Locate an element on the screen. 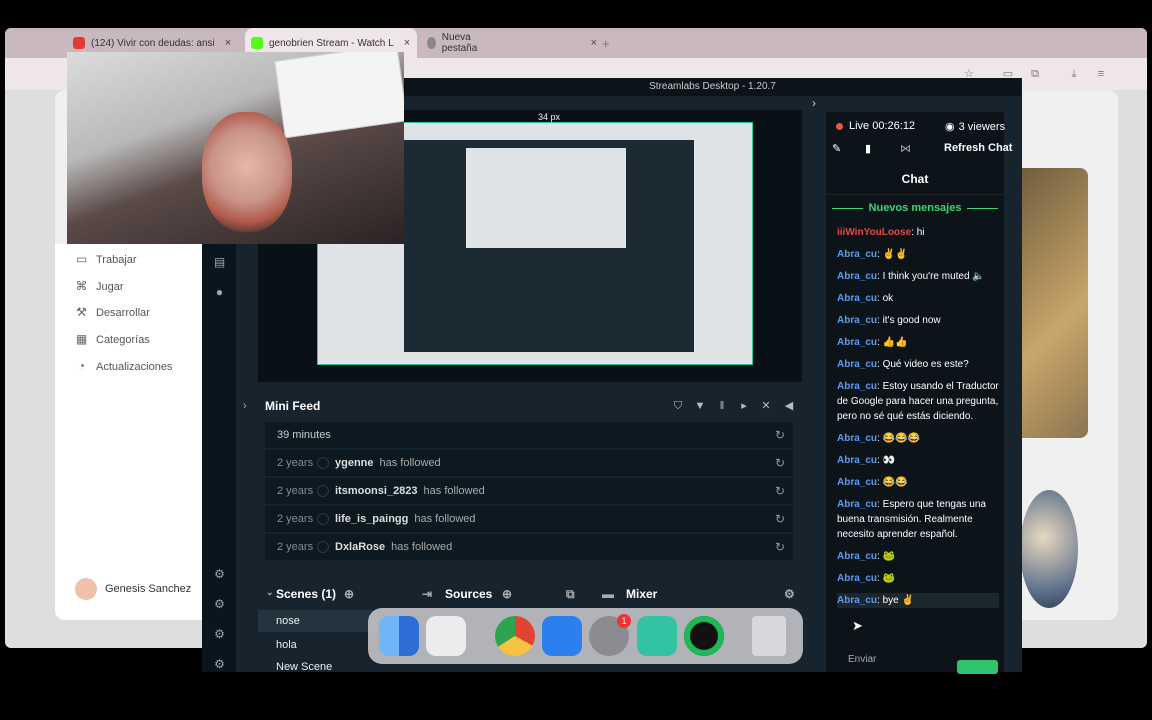  finder-icon is located at coordinates (399, 636).